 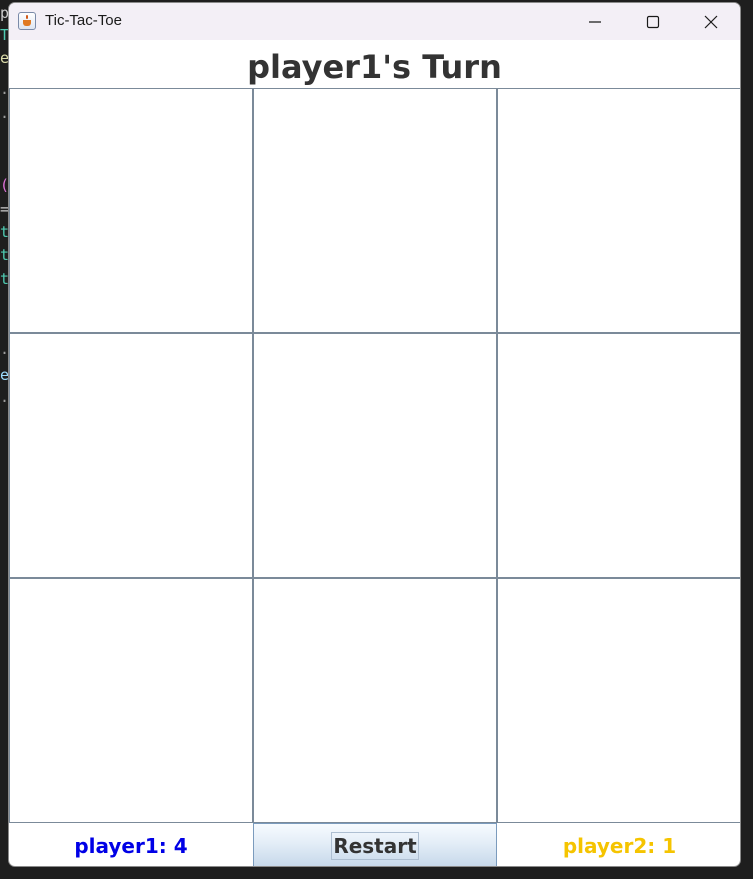 I want to click on close-button, so click(x=711, y=21).